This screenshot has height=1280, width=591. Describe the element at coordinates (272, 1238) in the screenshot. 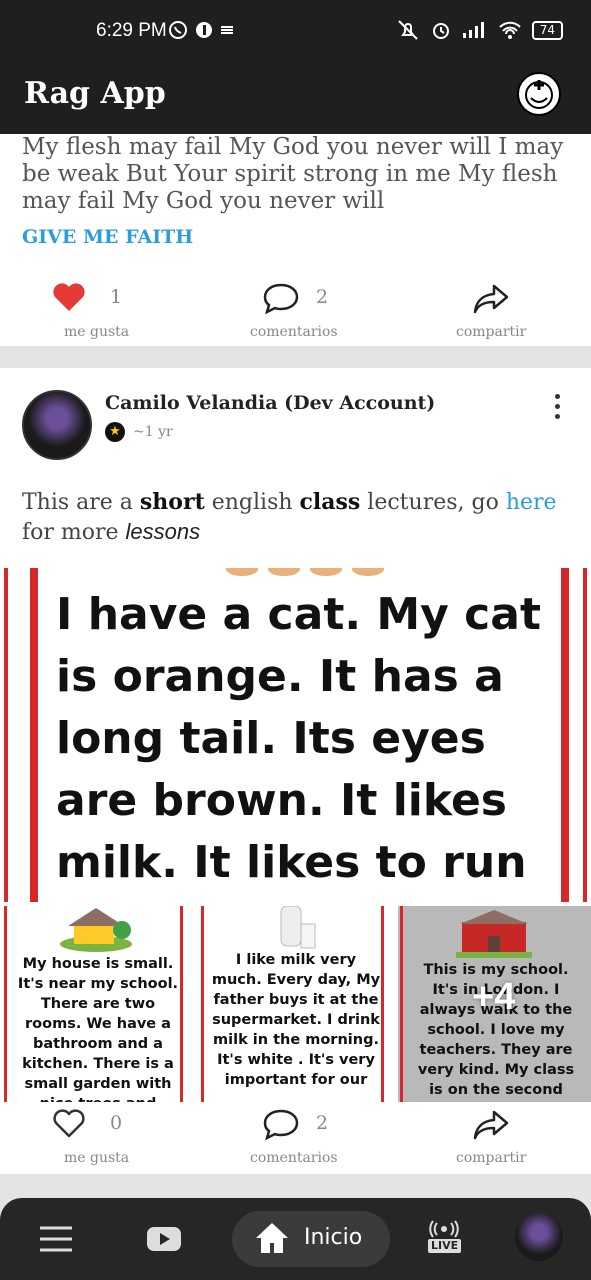

I see `home-icon` at that location.